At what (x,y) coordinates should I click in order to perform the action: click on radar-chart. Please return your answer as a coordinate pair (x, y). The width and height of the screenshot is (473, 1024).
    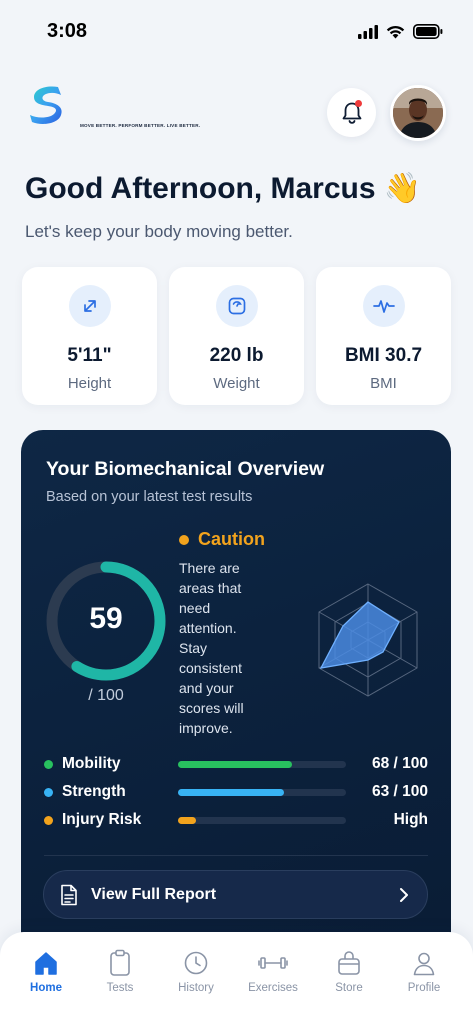
    Looking at the image, I should click on (368, 640).